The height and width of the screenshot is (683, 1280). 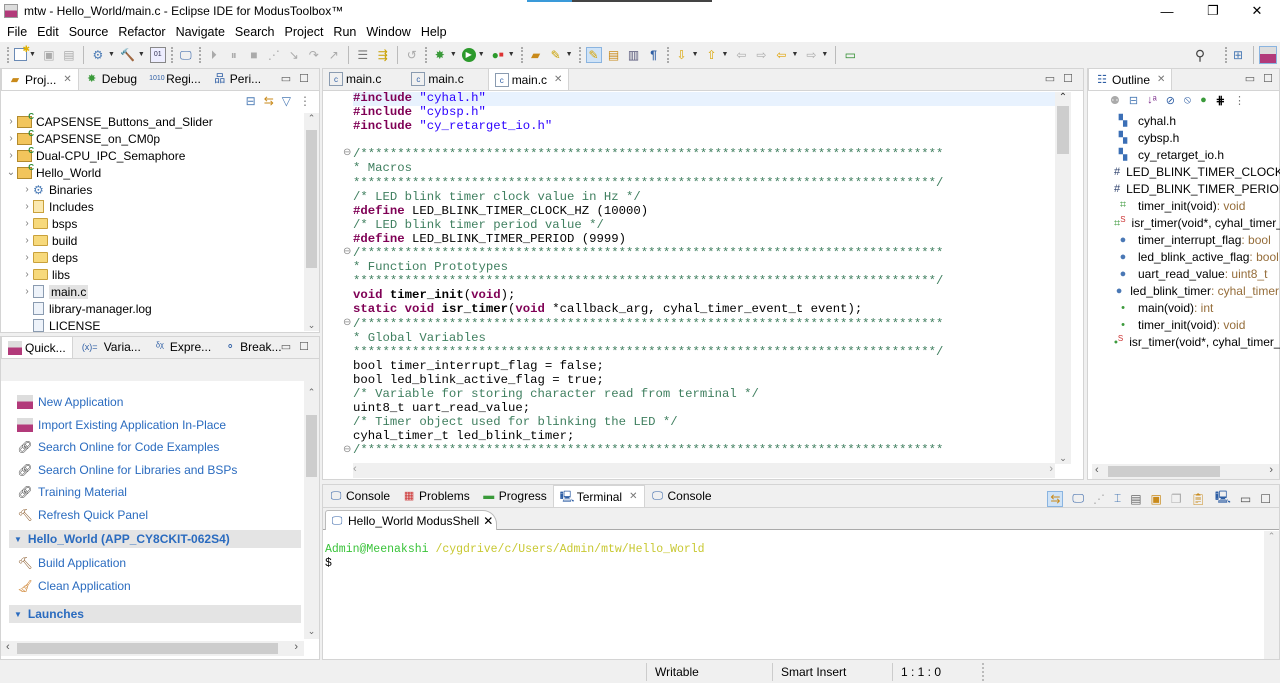 I want to click on suspend-icon: ⏸, so click(x=234, y=55).